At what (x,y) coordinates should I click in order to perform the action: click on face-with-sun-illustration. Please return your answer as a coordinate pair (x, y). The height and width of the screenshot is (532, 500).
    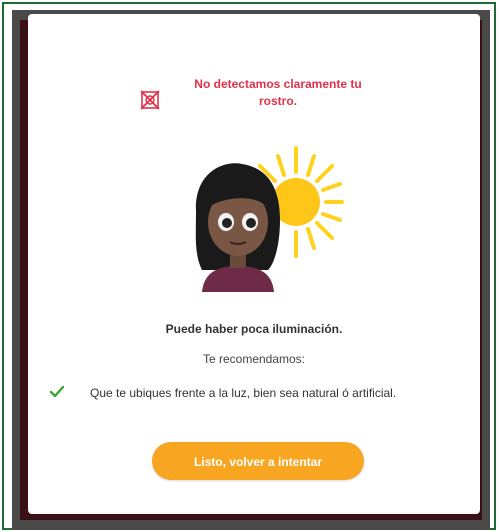
    Looking at the image, I should click on (269, 219).